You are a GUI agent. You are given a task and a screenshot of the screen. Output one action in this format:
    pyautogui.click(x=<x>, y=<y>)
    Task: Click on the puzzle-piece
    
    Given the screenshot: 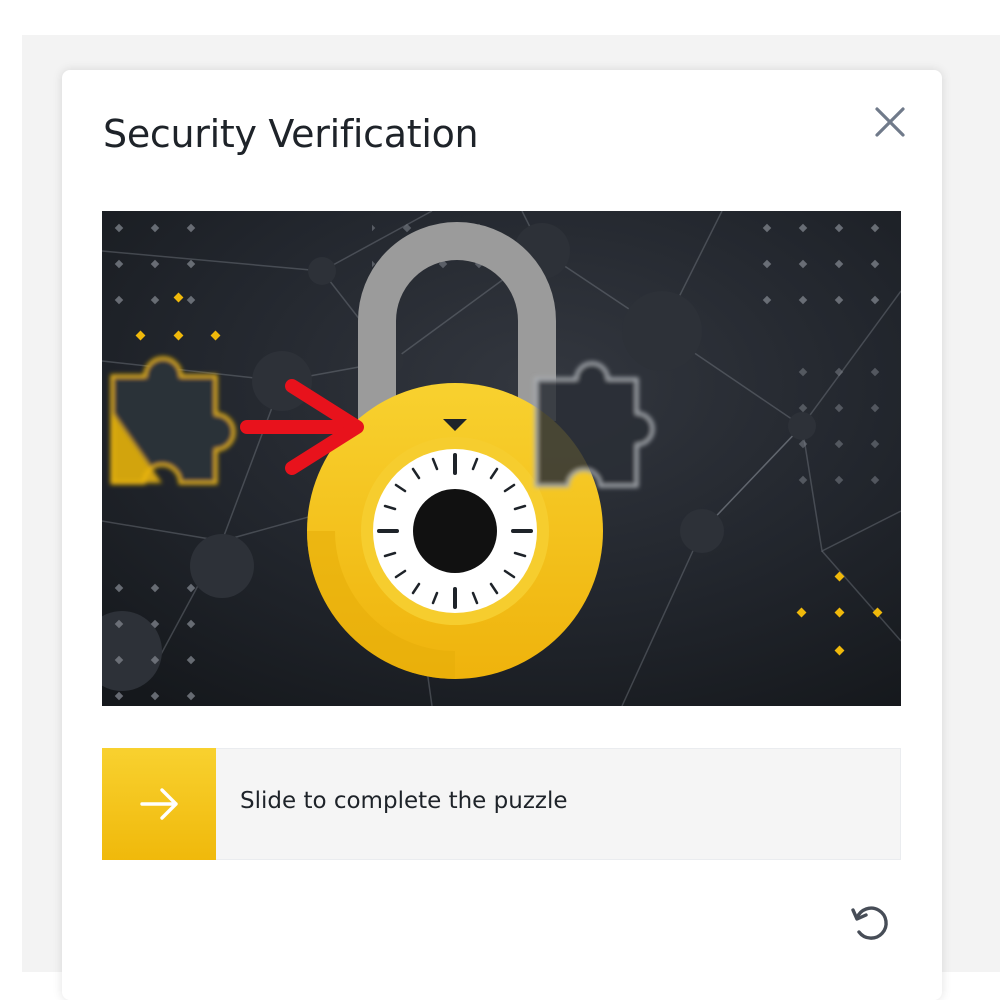 What is the action you would take?
    pyautogui.click(x=173, y=420)
    